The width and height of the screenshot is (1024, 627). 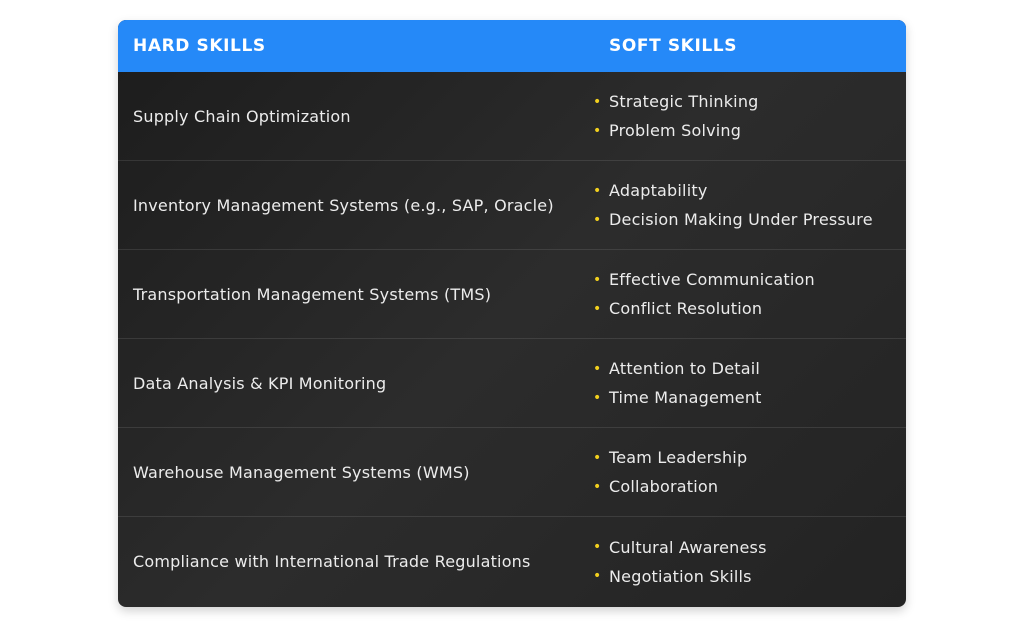 I want to click on list-item: • Decision Making Under Pressure, so click(x=749, y=219).